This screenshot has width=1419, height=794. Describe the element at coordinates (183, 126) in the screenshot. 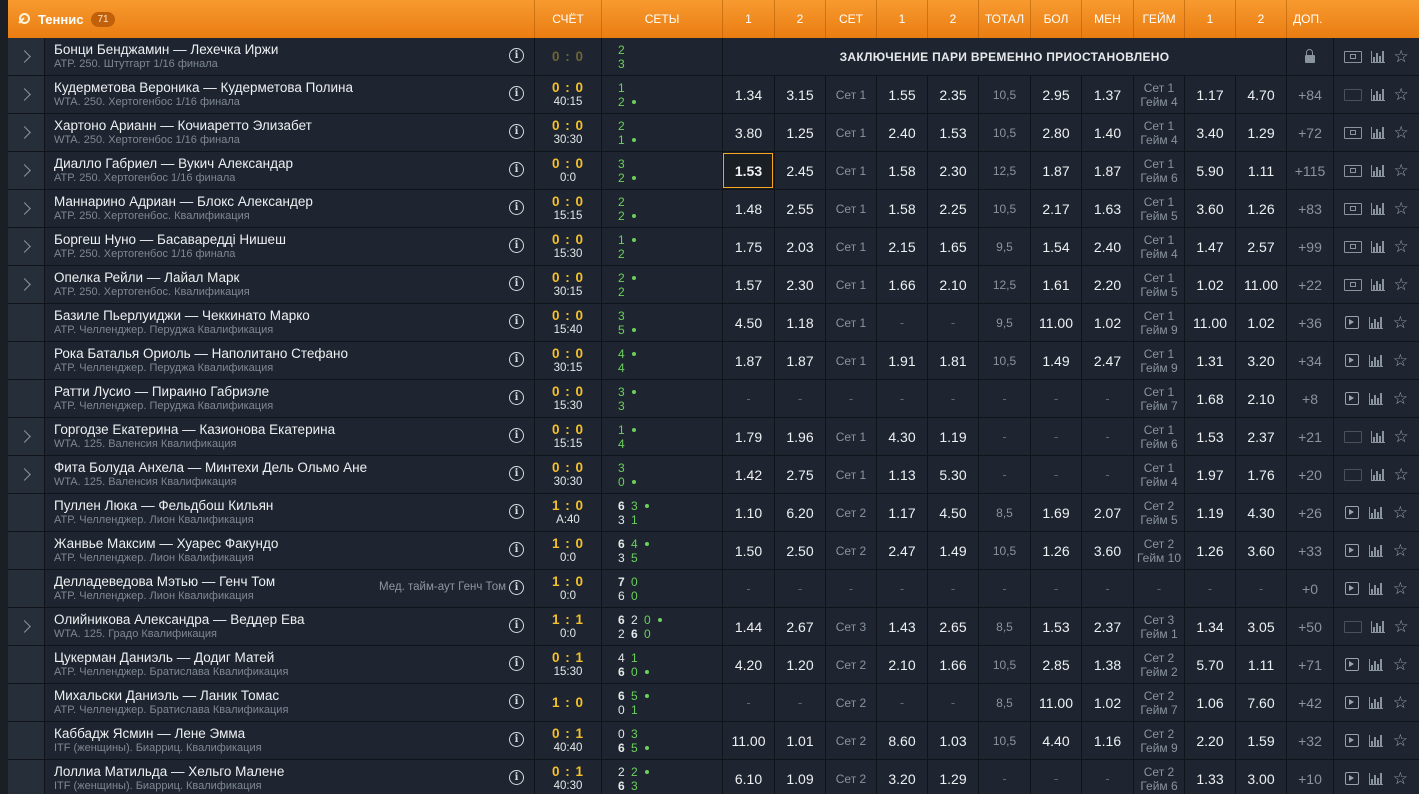

I see `match-name: Хартоно Арианн — Кочиаретто Элизабет` at that location.